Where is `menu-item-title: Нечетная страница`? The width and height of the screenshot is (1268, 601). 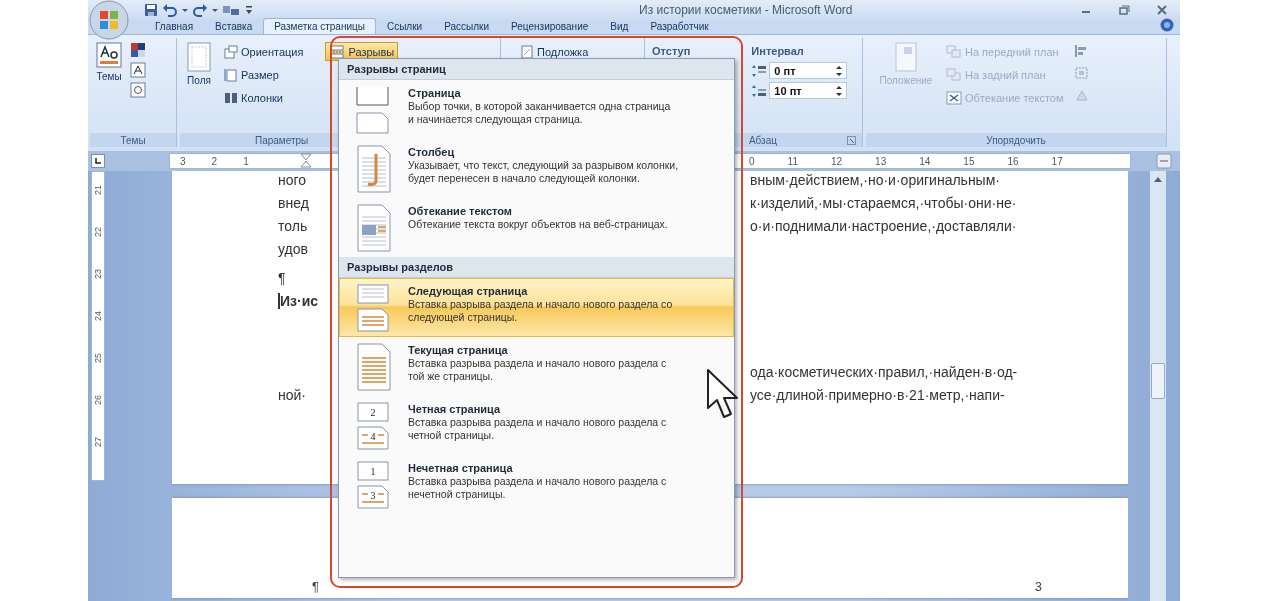
menu-item-title: Нечетная страница is located at coordinates (461, 468).